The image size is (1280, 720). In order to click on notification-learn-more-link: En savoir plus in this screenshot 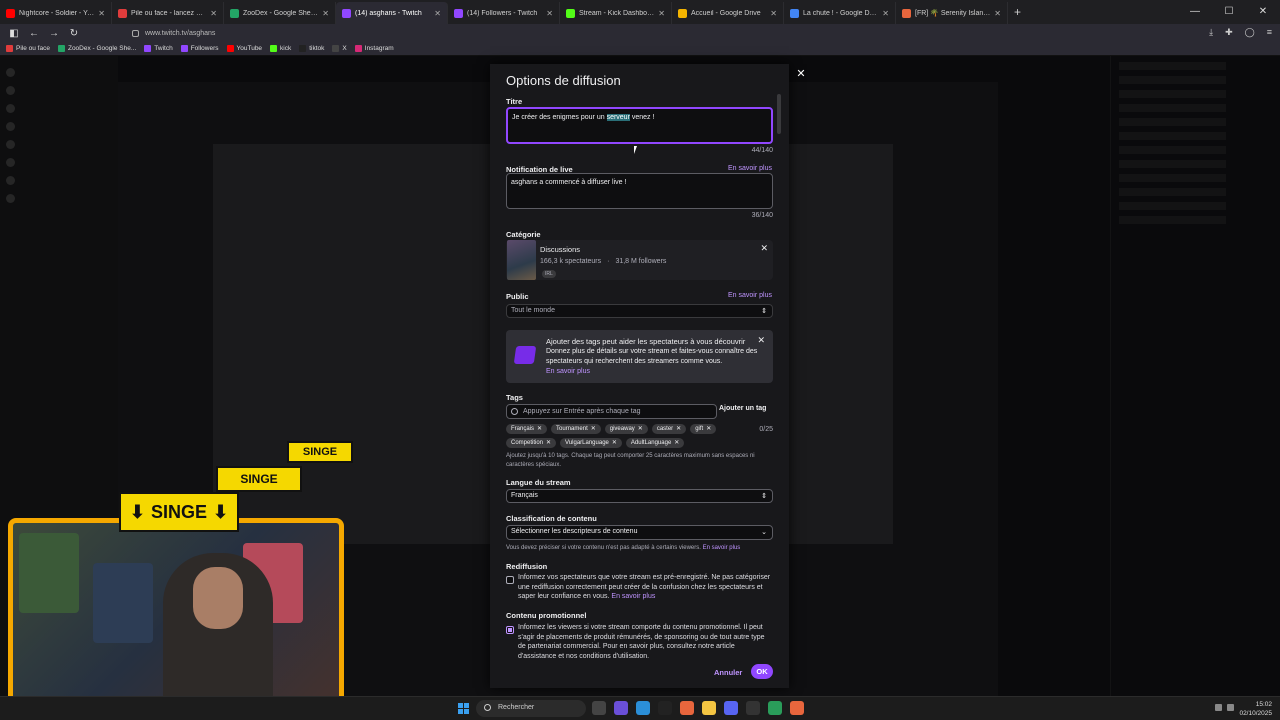, I will do `click(750, 168)`.